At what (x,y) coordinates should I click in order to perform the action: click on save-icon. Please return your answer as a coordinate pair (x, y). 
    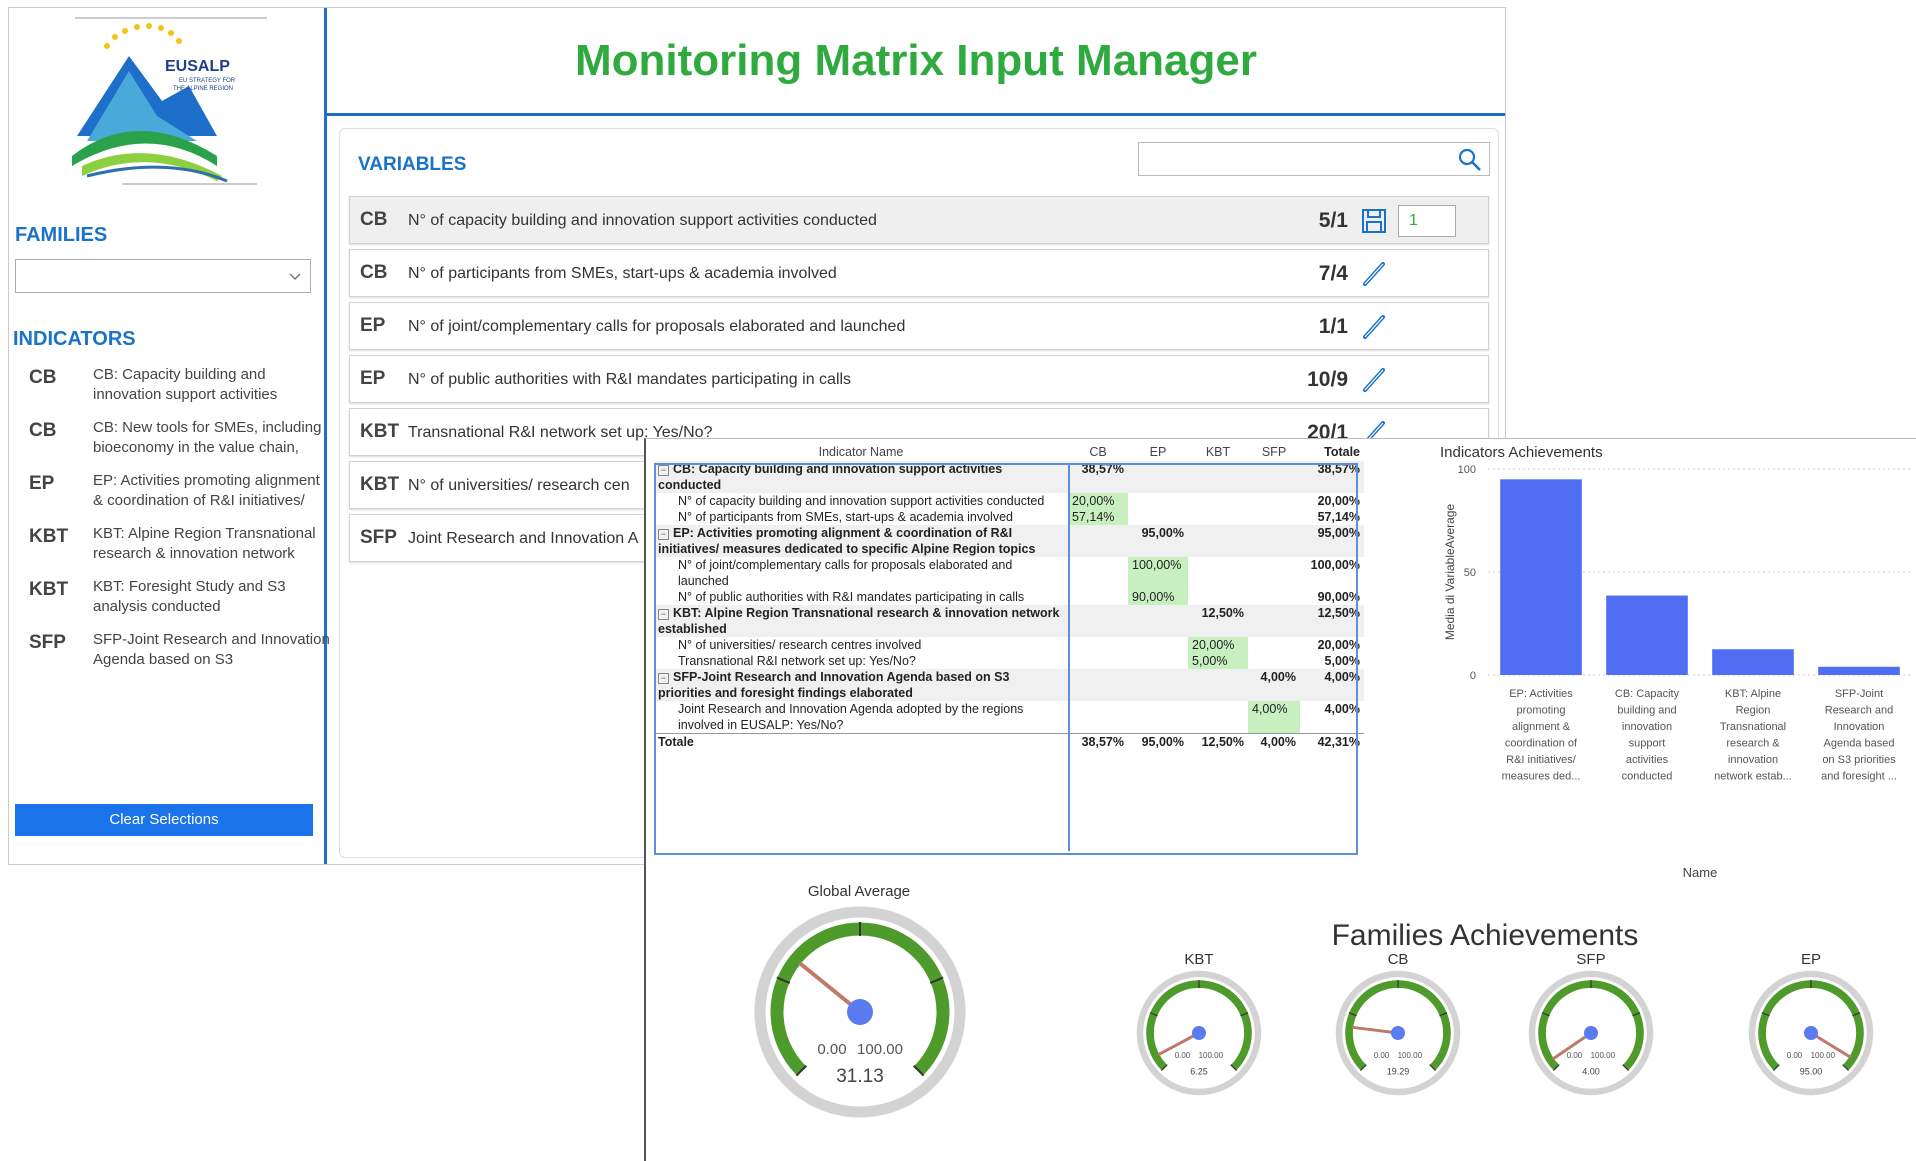
    Looking at the image, I should click on (1374, 221).